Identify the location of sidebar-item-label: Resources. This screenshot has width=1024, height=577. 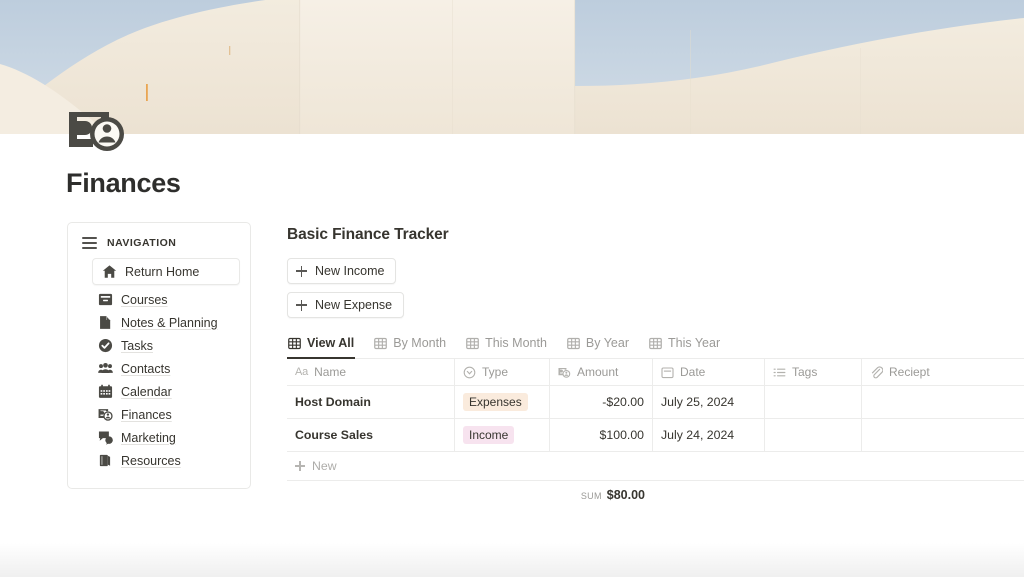
(151, 460).